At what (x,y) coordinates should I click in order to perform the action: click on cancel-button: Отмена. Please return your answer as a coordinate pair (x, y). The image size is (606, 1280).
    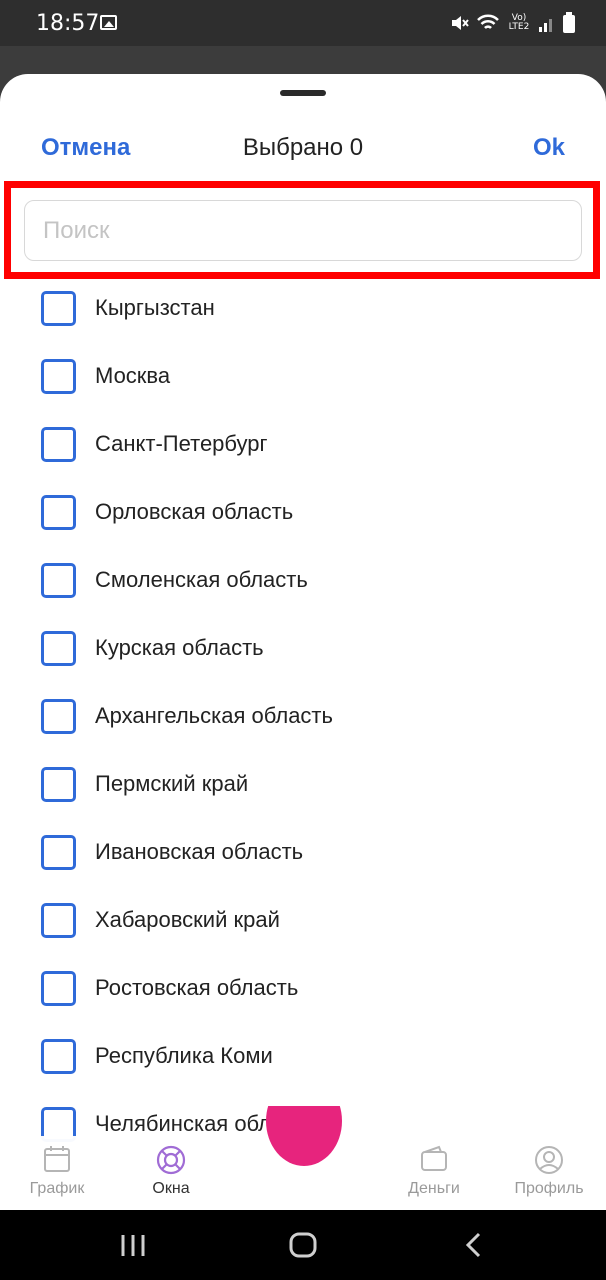
    Looking at the image, I should click on (85, 148).